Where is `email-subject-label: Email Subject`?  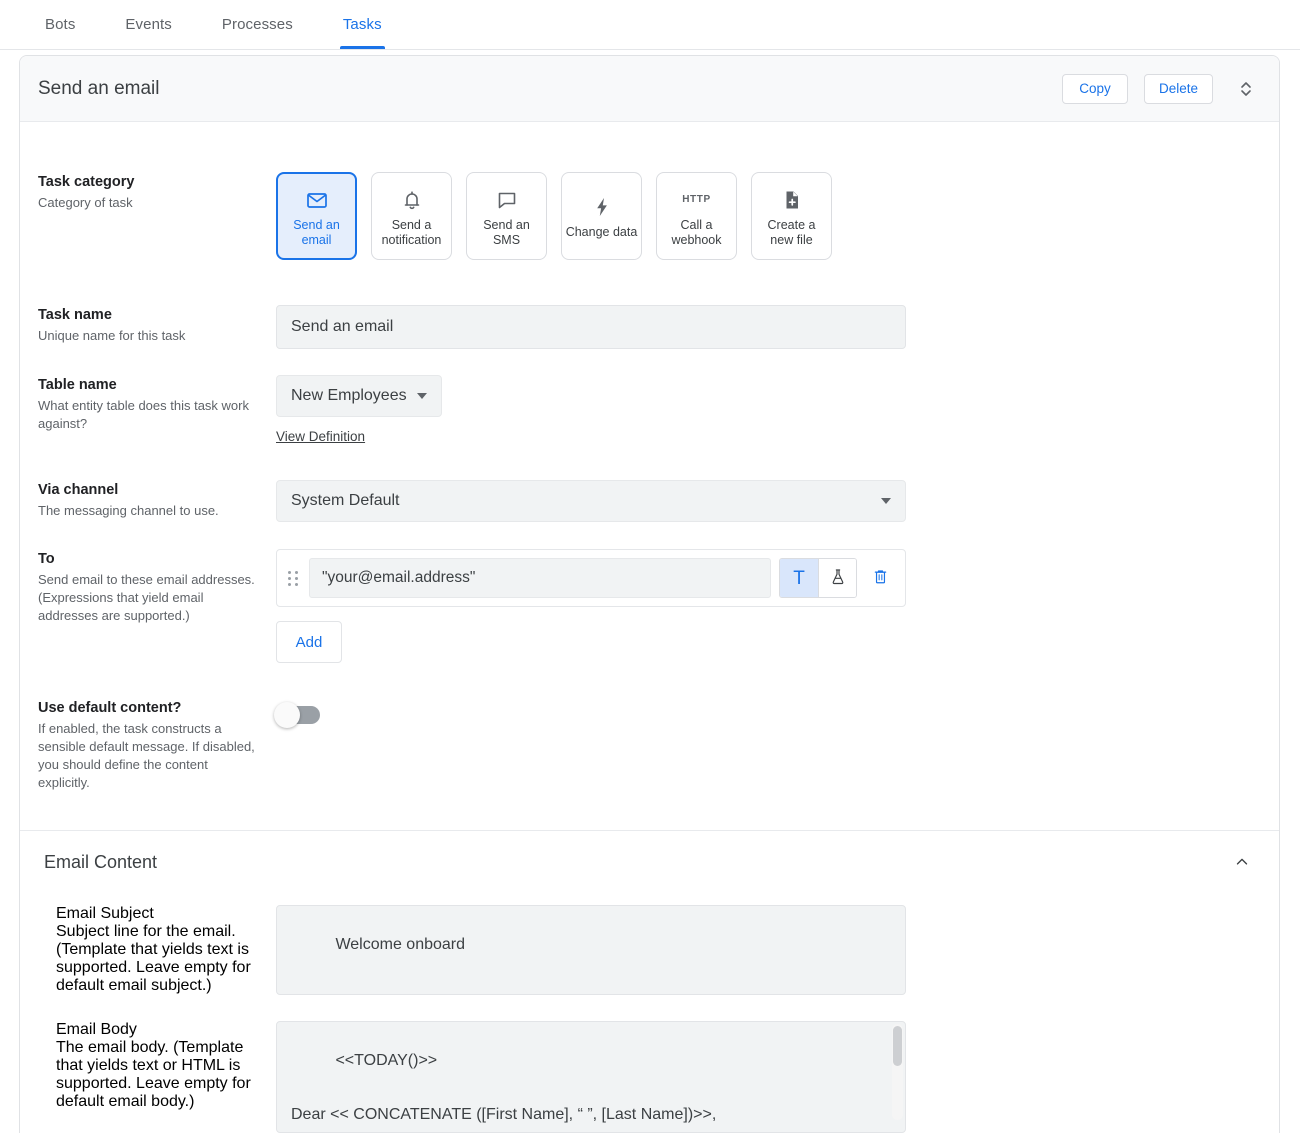
email-subject-label: Email Subject is located at coordinates (105, 913).